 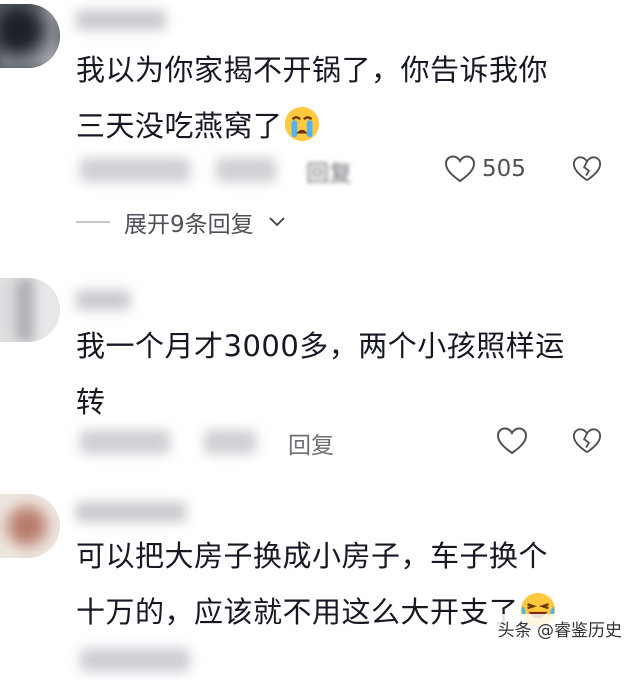 I want to click on like-button: 505, so click(x=485, y=169).